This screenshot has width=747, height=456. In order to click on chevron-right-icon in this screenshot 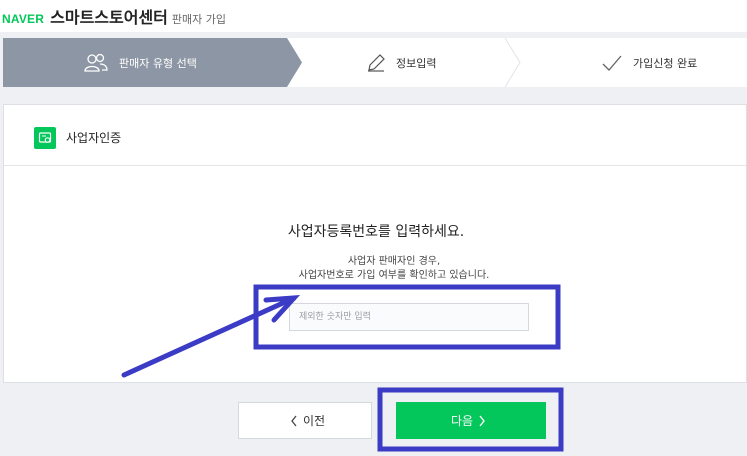, I will do `click(482, 420)`.